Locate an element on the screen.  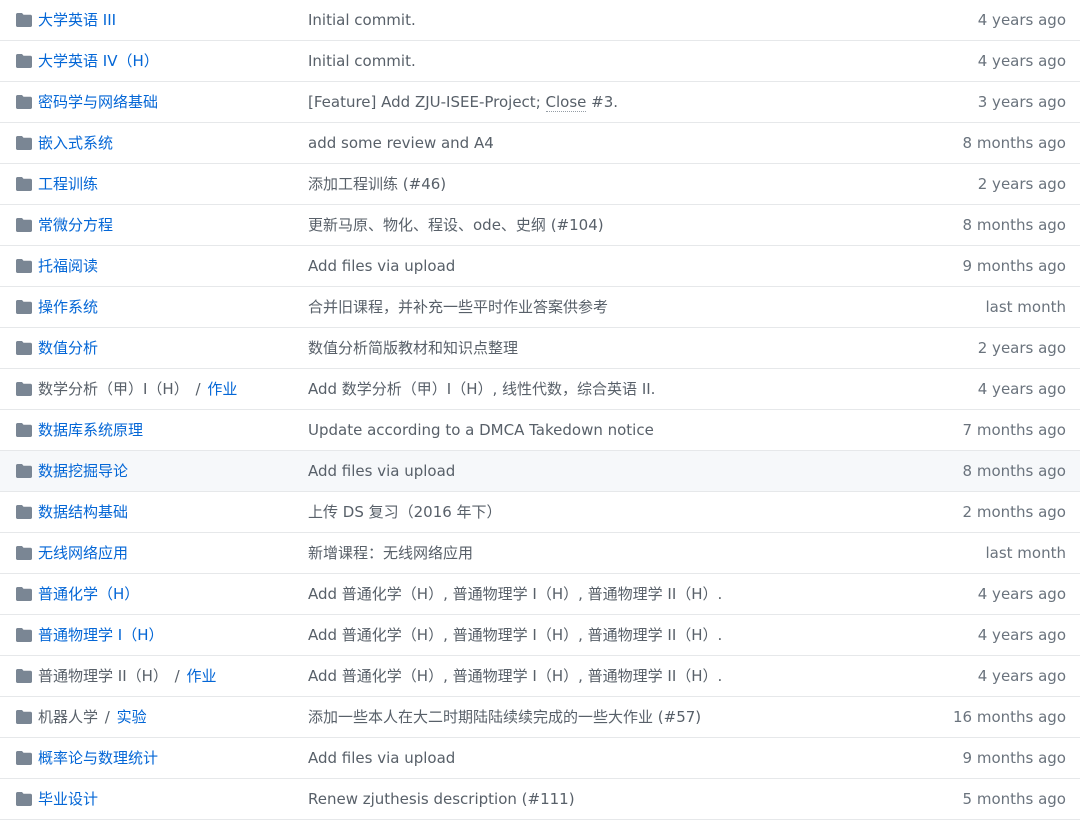
file-name-cell: 数据挖掘导论 is located at coordinates (169, 471).